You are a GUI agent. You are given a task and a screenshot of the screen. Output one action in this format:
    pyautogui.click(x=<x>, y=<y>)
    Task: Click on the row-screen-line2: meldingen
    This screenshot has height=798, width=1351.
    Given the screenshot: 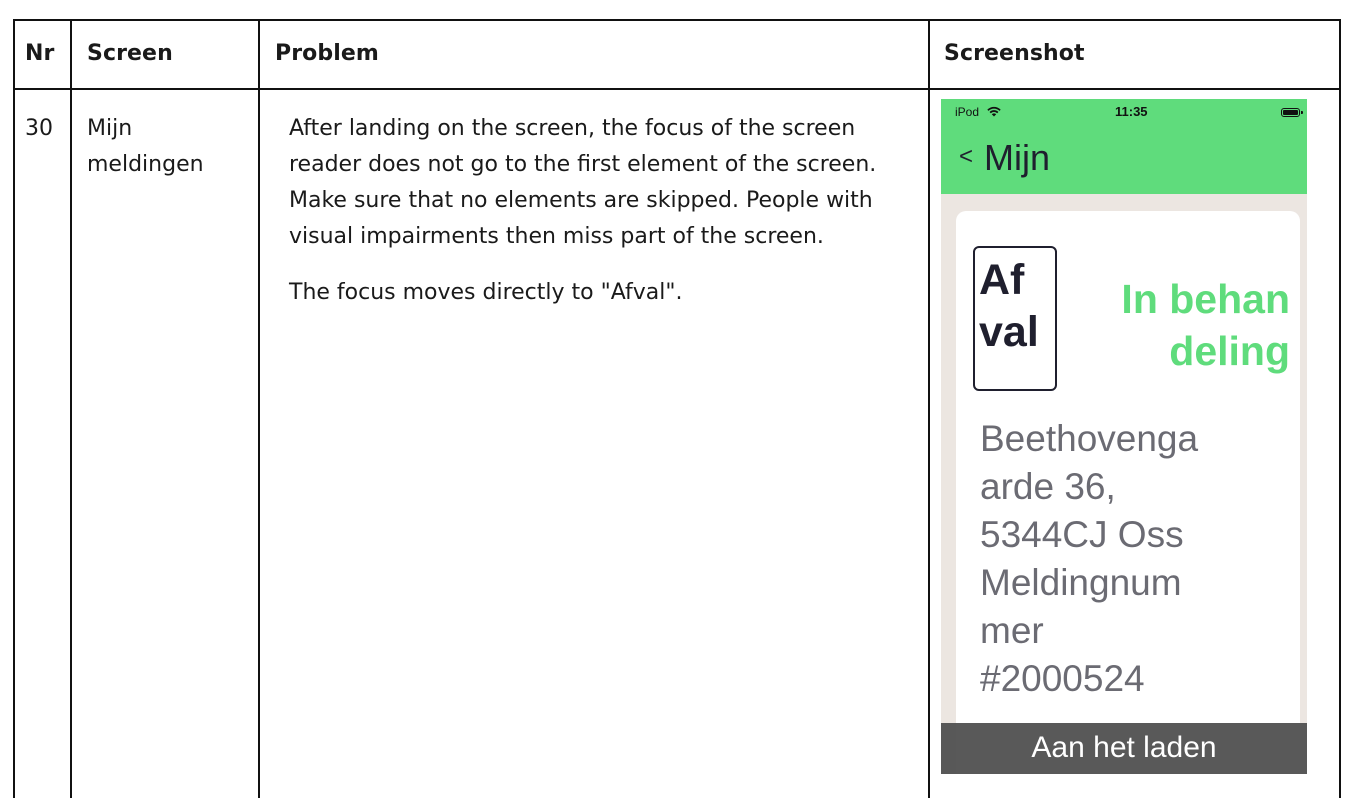 What is the action you would take?
    pyautogui.click(x=145, y=164)
    